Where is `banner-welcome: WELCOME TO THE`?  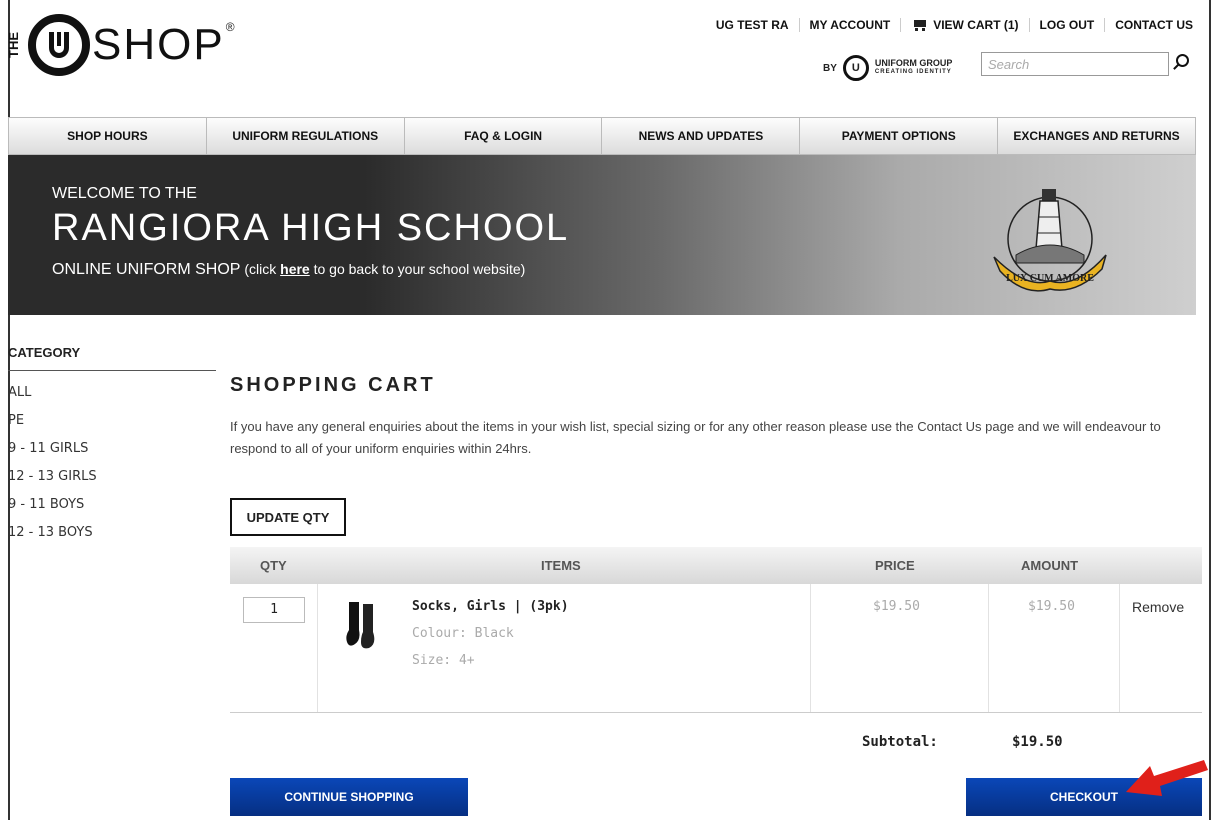
banner-welcome: WELCOME TO THE is located at coordinates (124, 193).